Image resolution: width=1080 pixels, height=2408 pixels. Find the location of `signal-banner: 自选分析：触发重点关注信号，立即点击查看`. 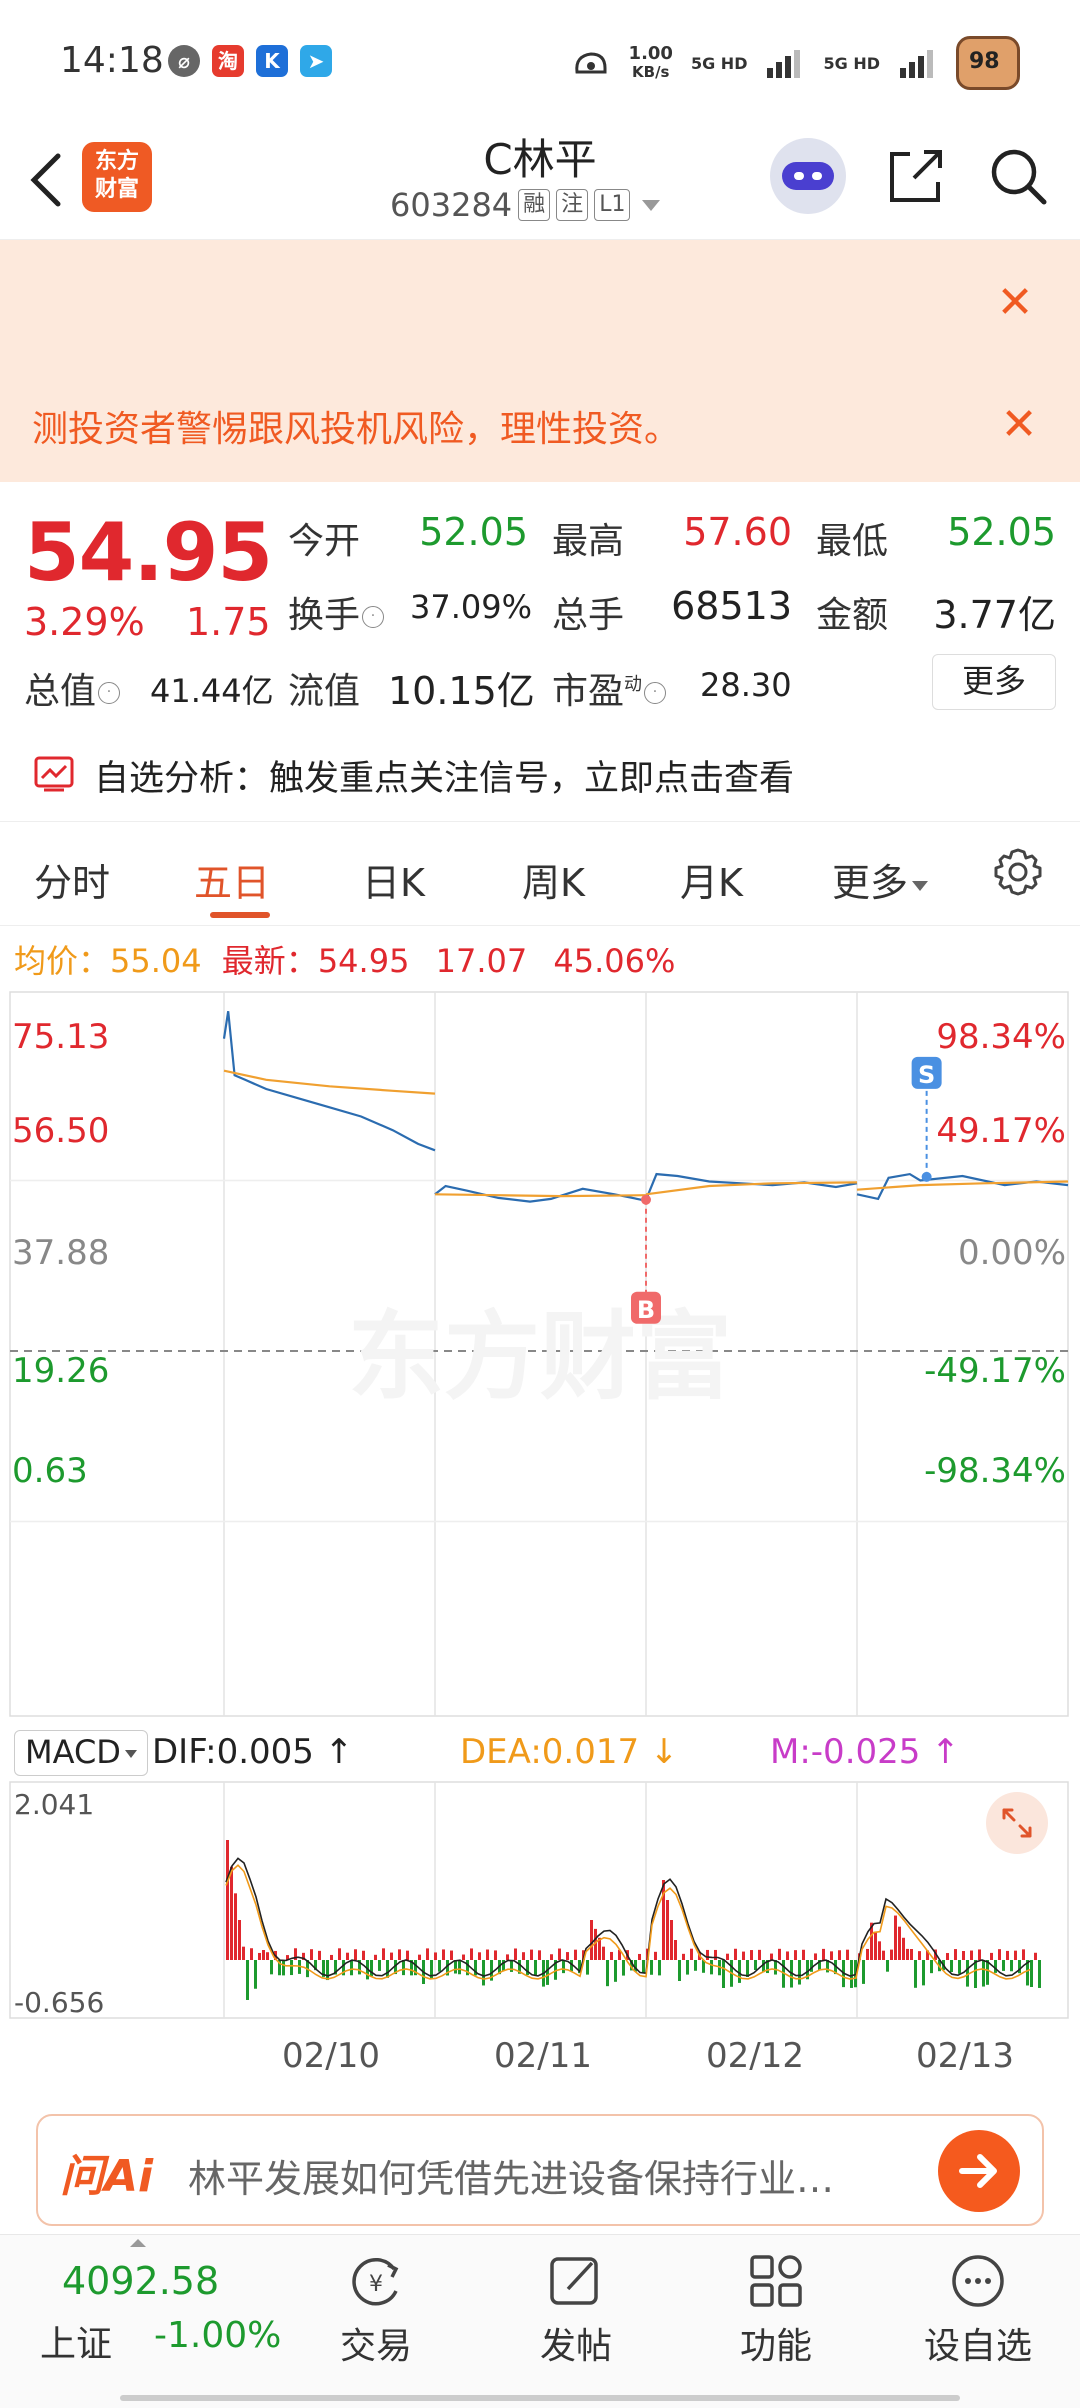

signal-banner: 自选分析：触发重点关注信号，立即点击查看 is located at coordinates (540, 777).